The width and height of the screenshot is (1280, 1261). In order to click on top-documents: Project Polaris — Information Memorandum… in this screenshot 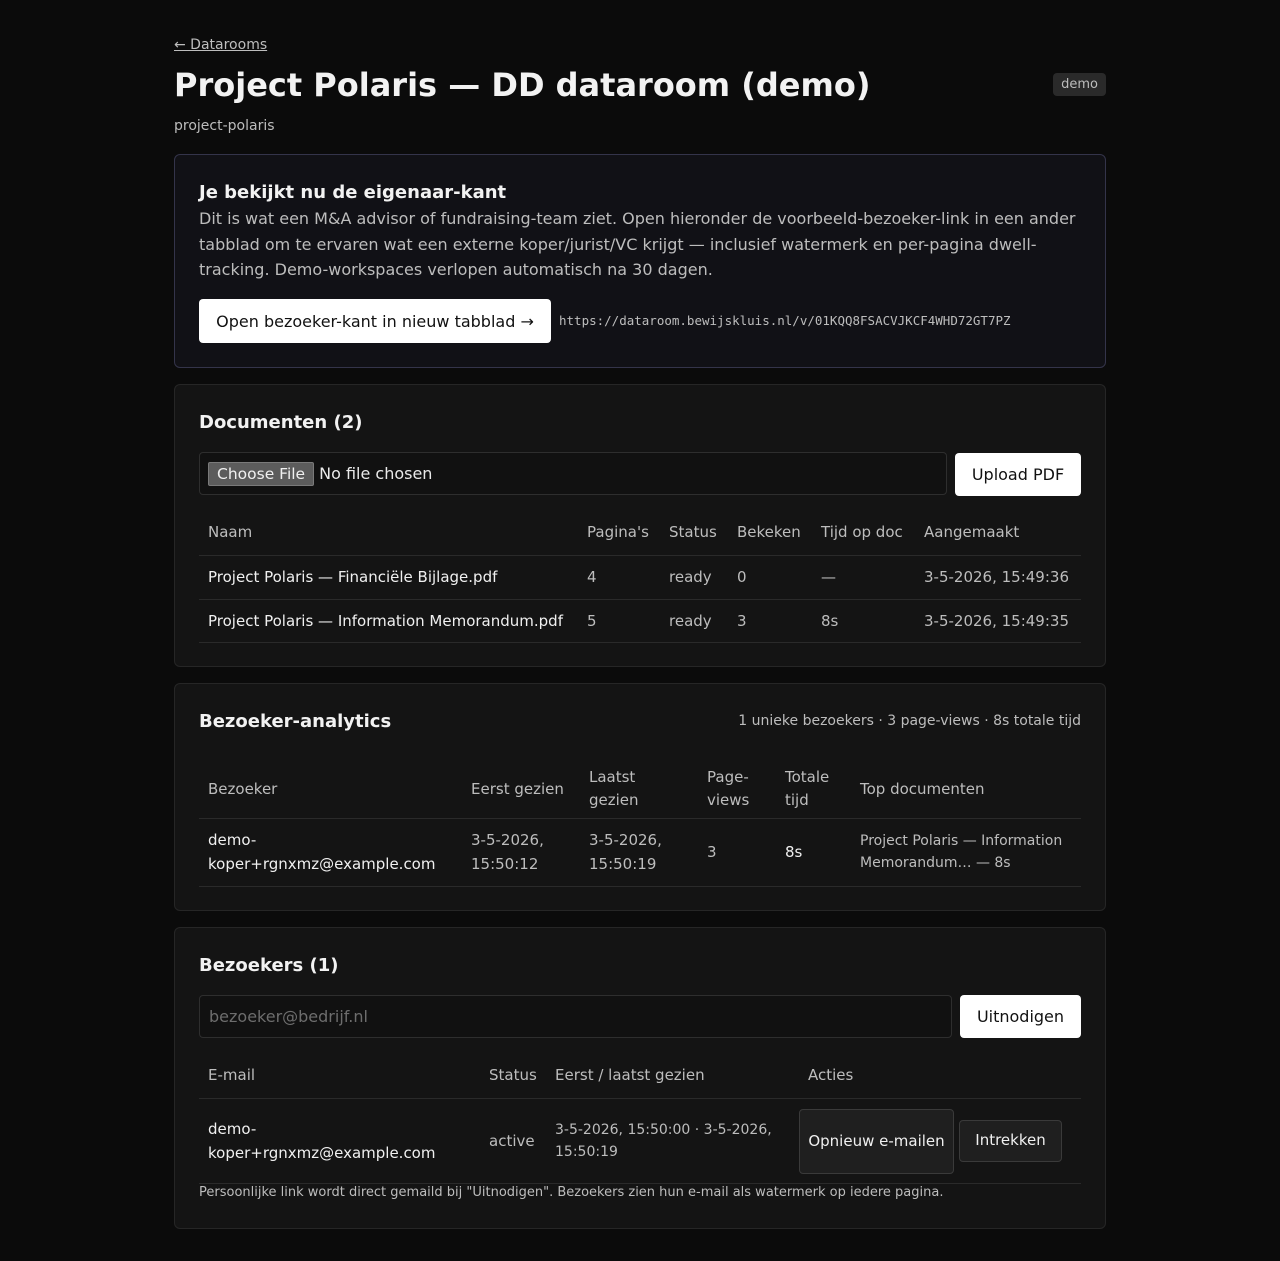, I will do `click(961, 852)`.